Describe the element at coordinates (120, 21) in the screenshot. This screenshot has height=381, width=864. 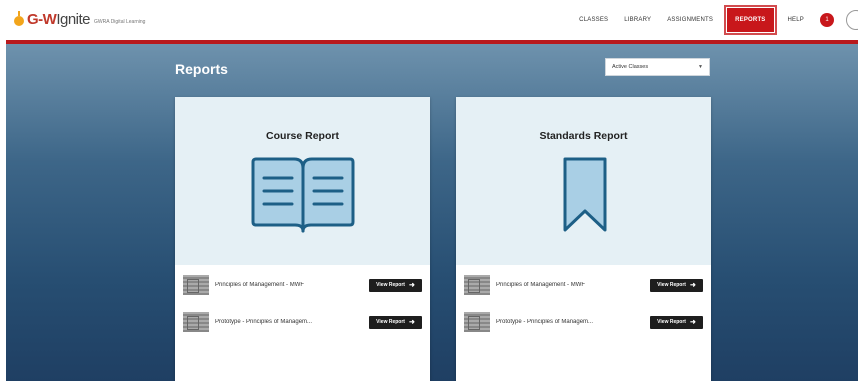
I see `logo-tagline: GWRA Digital Learning` at that location.